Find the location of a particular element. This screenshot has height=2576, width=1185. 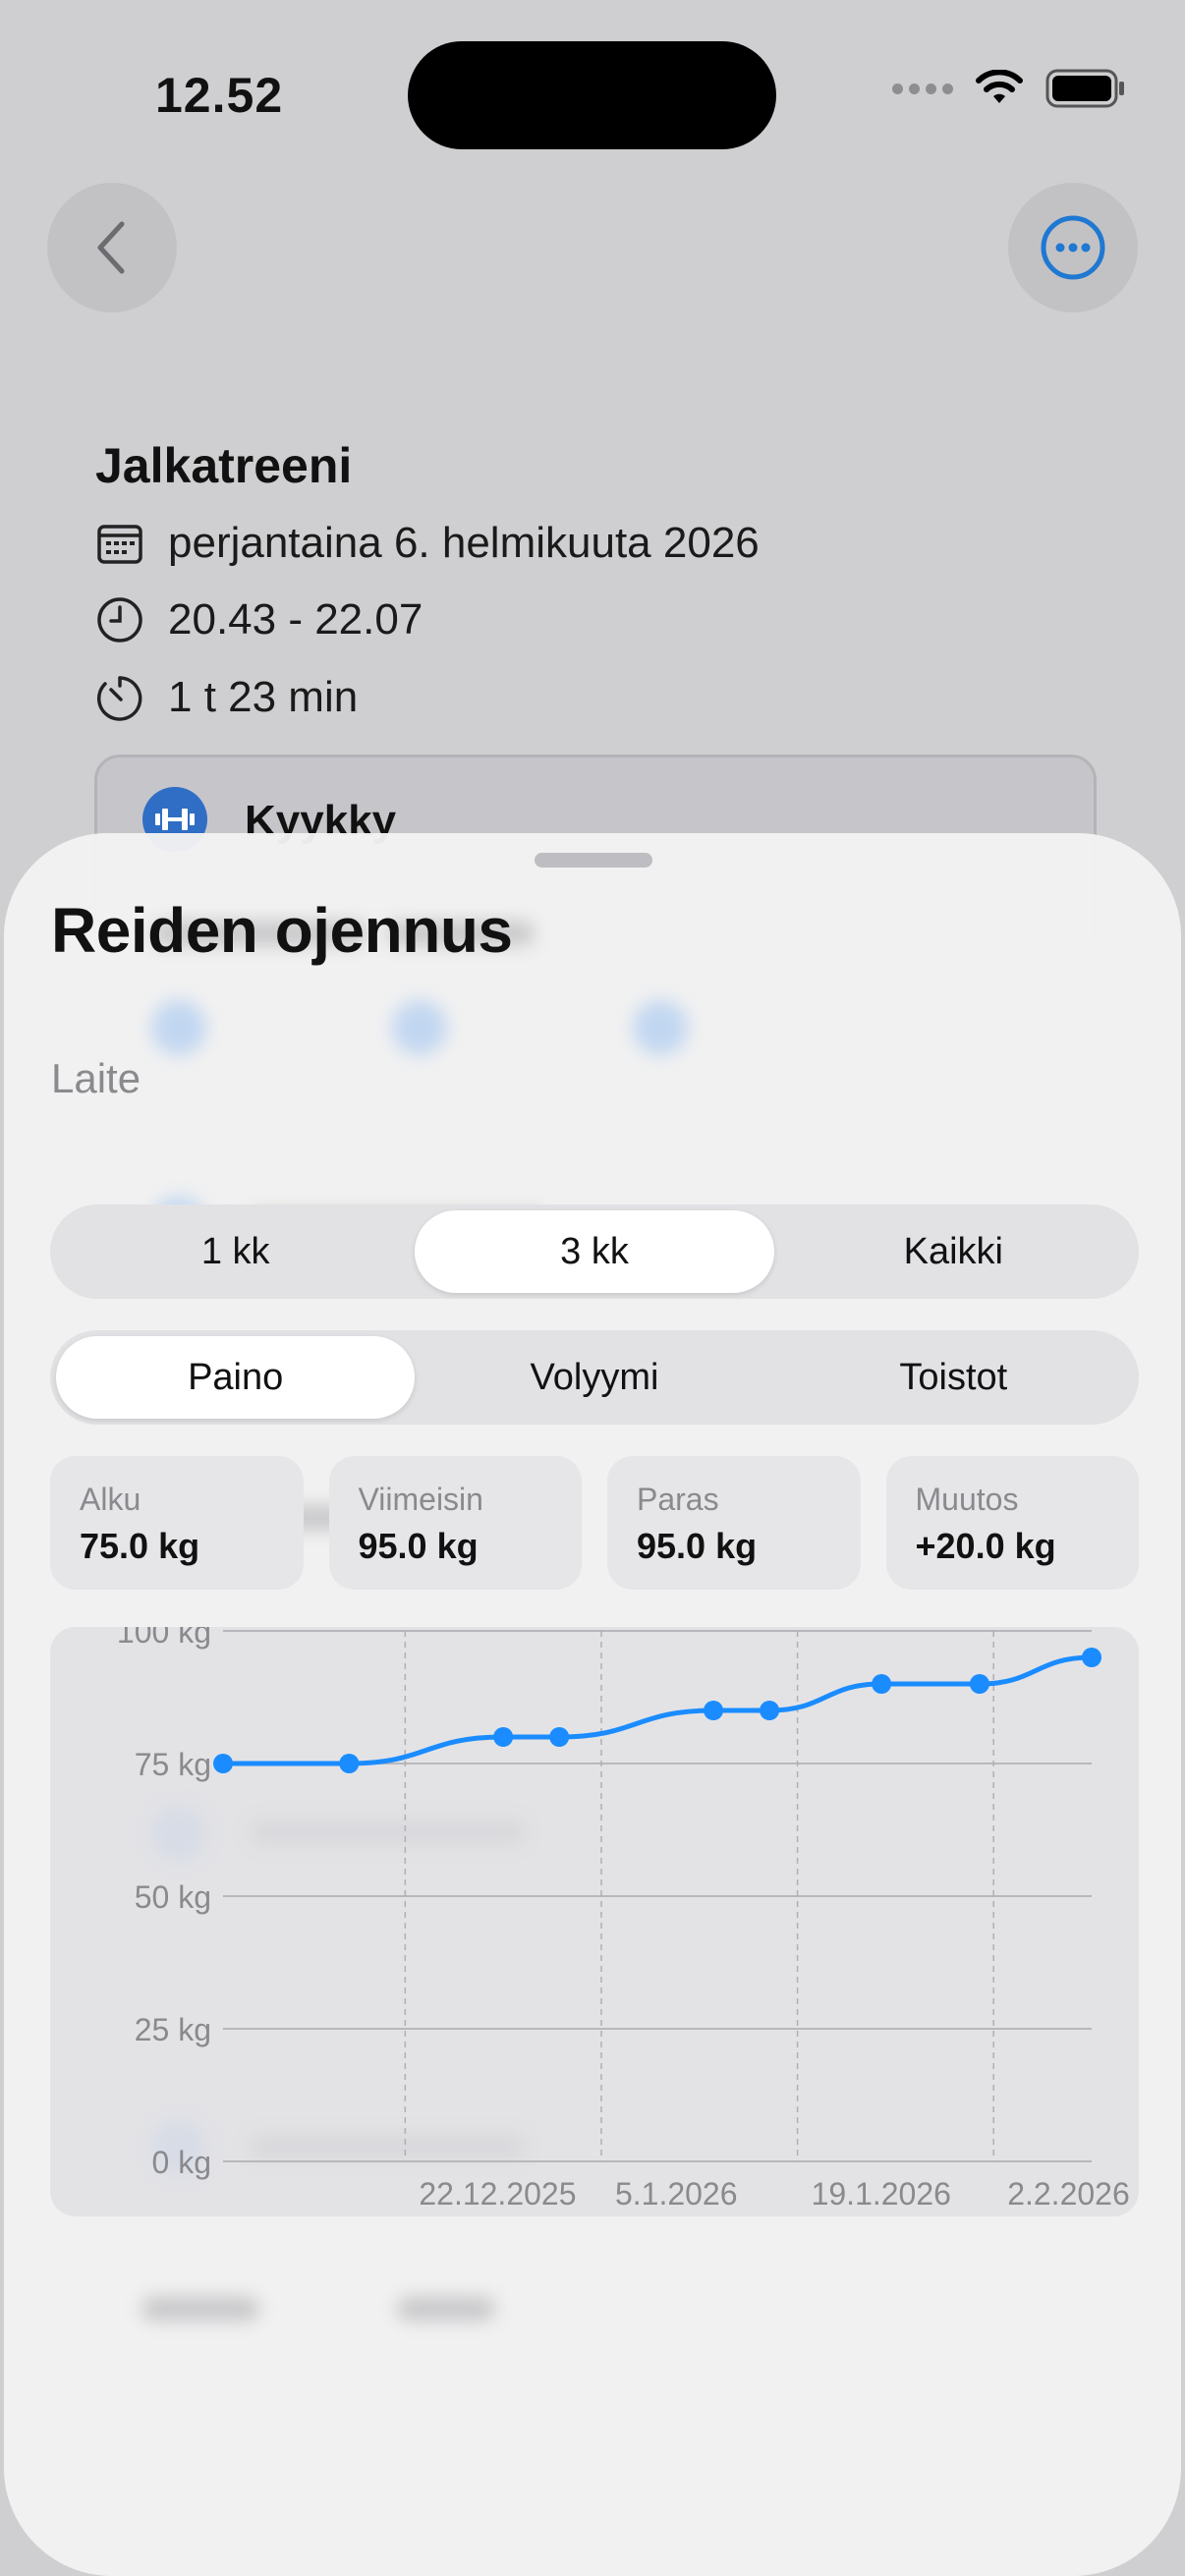

metric-weight: Paino is located at coordinates (236, 1377).